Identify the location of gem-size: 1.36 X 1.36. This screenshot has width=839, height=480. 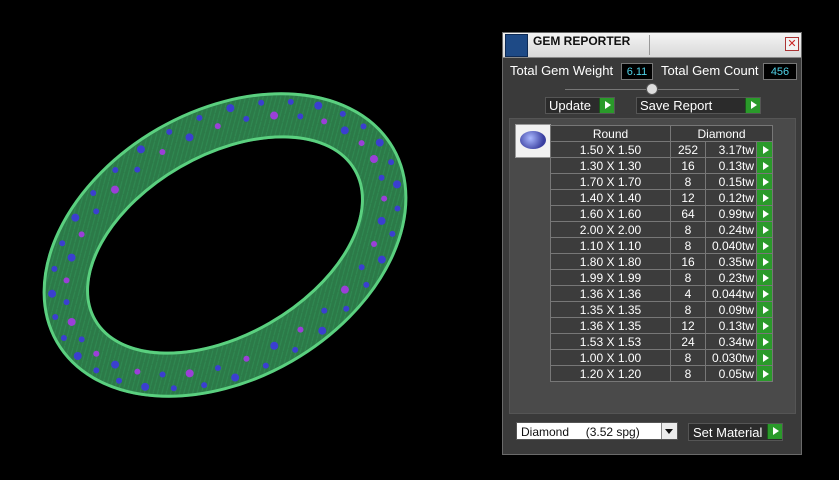
(610, 293).